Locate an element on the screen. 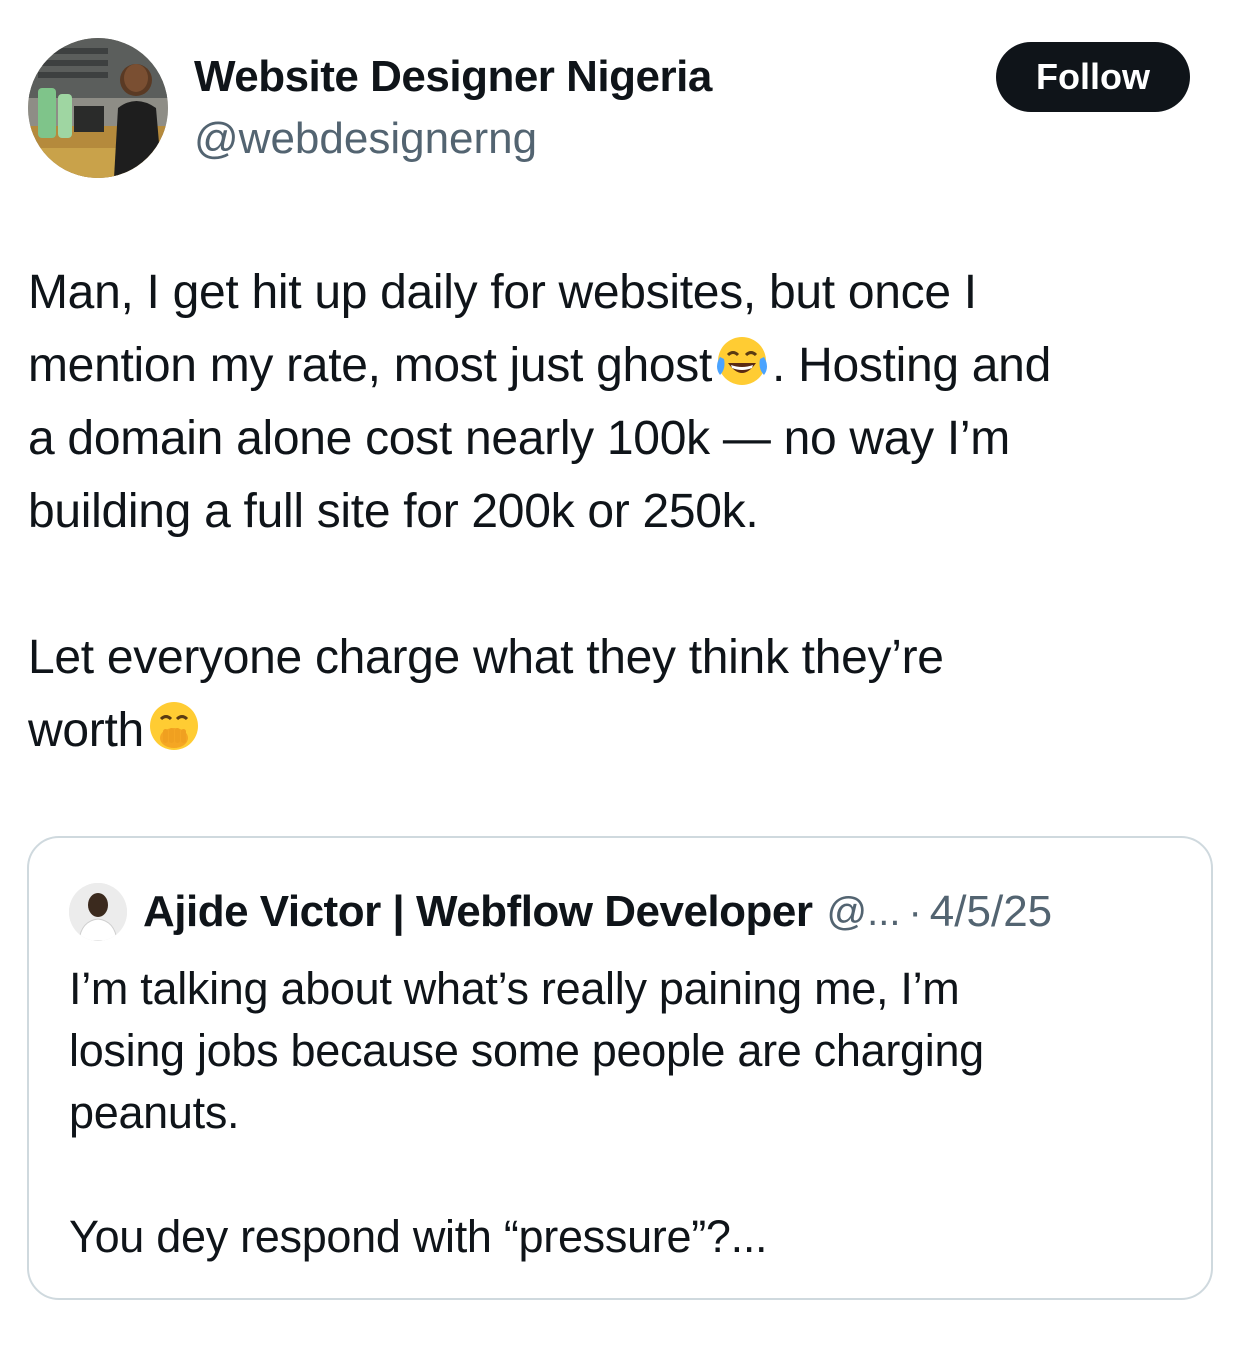 The height and width of the screenshot is (1361, 1242). author-name: Website Designer Nigeria is located at coordinates (453, 77).